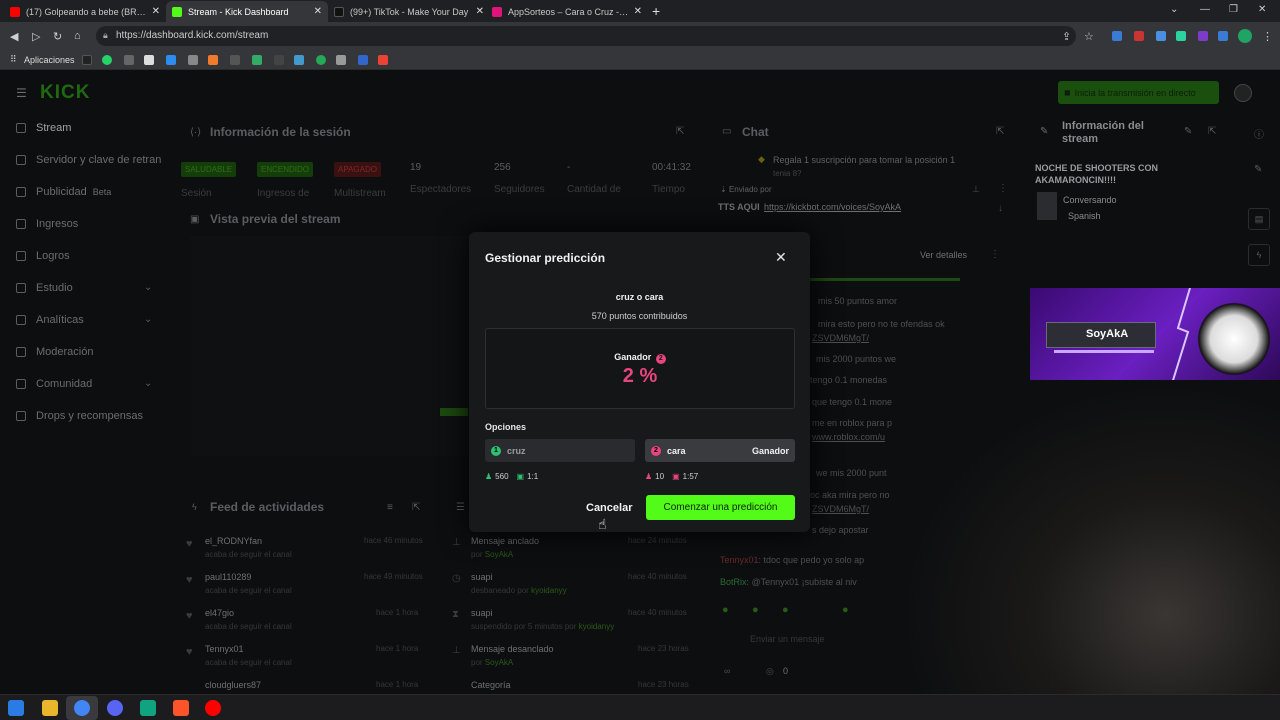 This screenshot has width=1280, height=720. Describe the element at coordinates (1066, 36) in the screenshot. I see `share-icon: ⇪` at that location.